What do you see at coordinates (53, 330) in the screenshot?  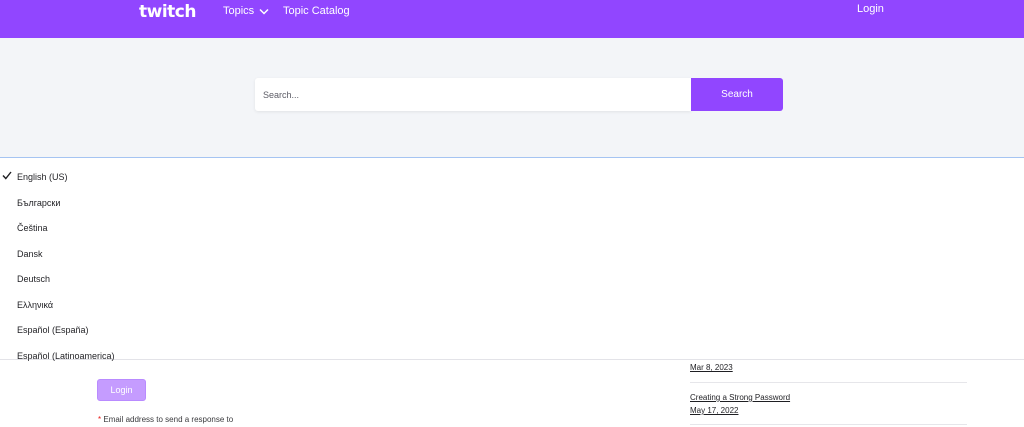 I see `language-option-spanish-spain: Español (España)` at bounding box center [53, 330].